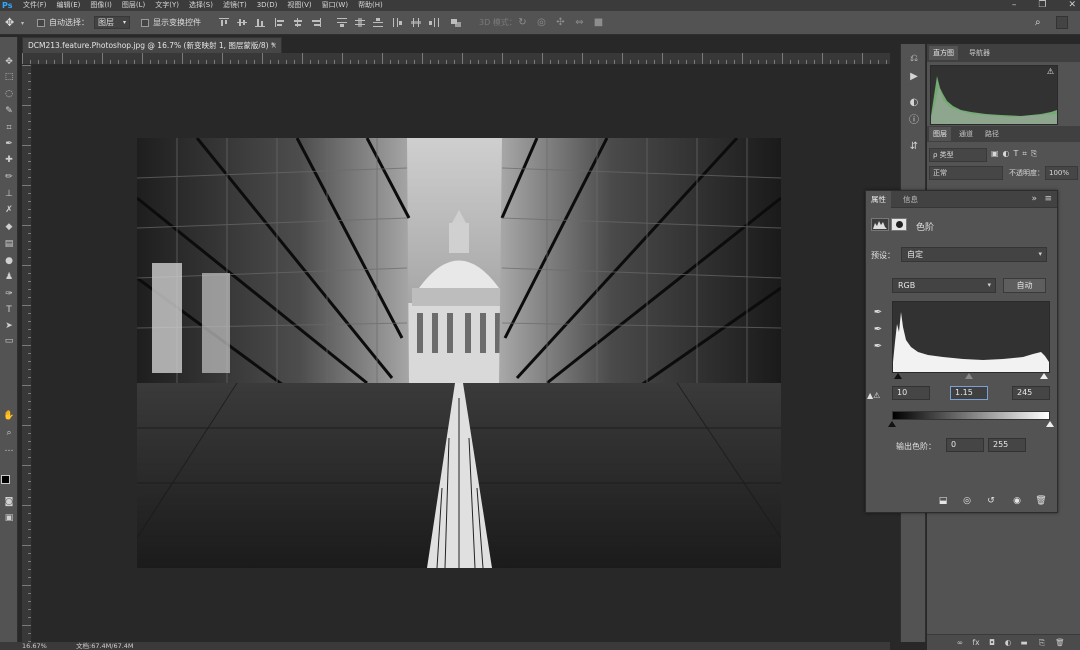  I want to click on tab-layers: 图层, so click(940, 134).